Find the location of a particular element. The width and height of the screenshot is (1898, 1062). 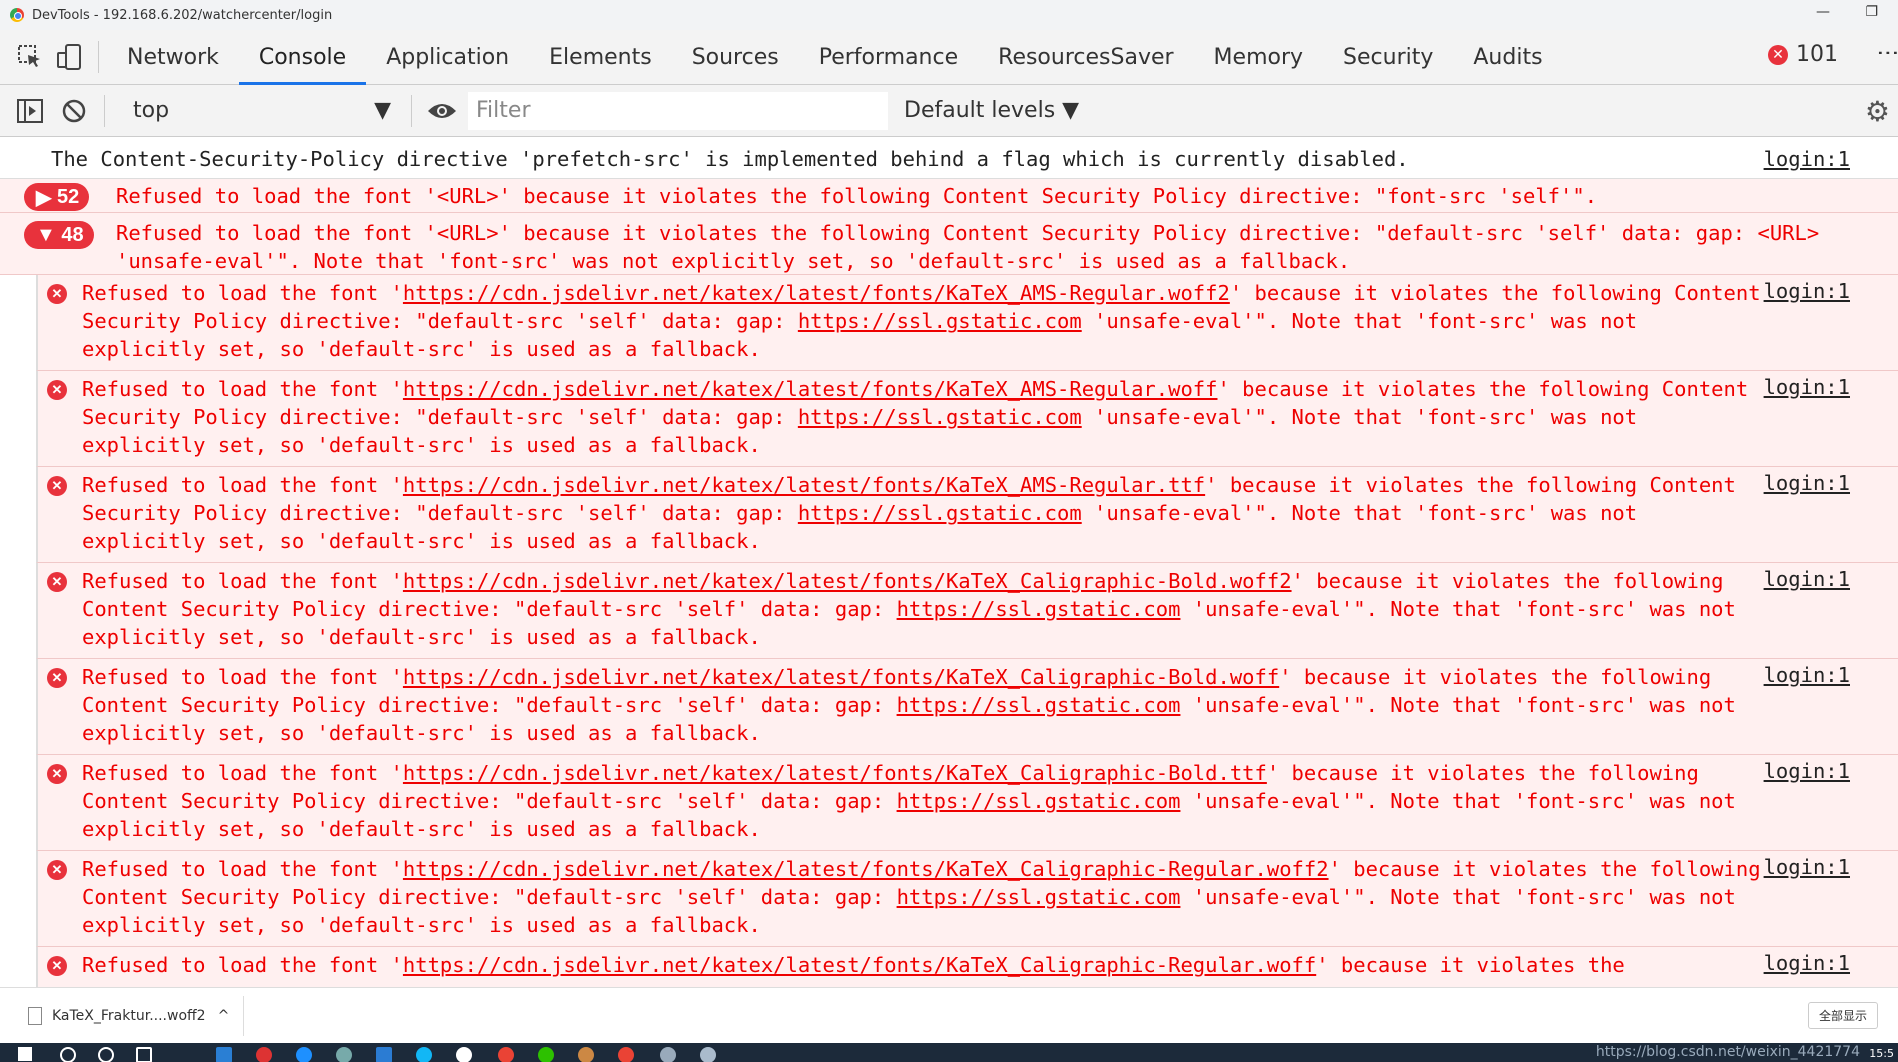

download-item-name: KaTeX_Fraktur....woff2 is located at coordinates (129, 1016).